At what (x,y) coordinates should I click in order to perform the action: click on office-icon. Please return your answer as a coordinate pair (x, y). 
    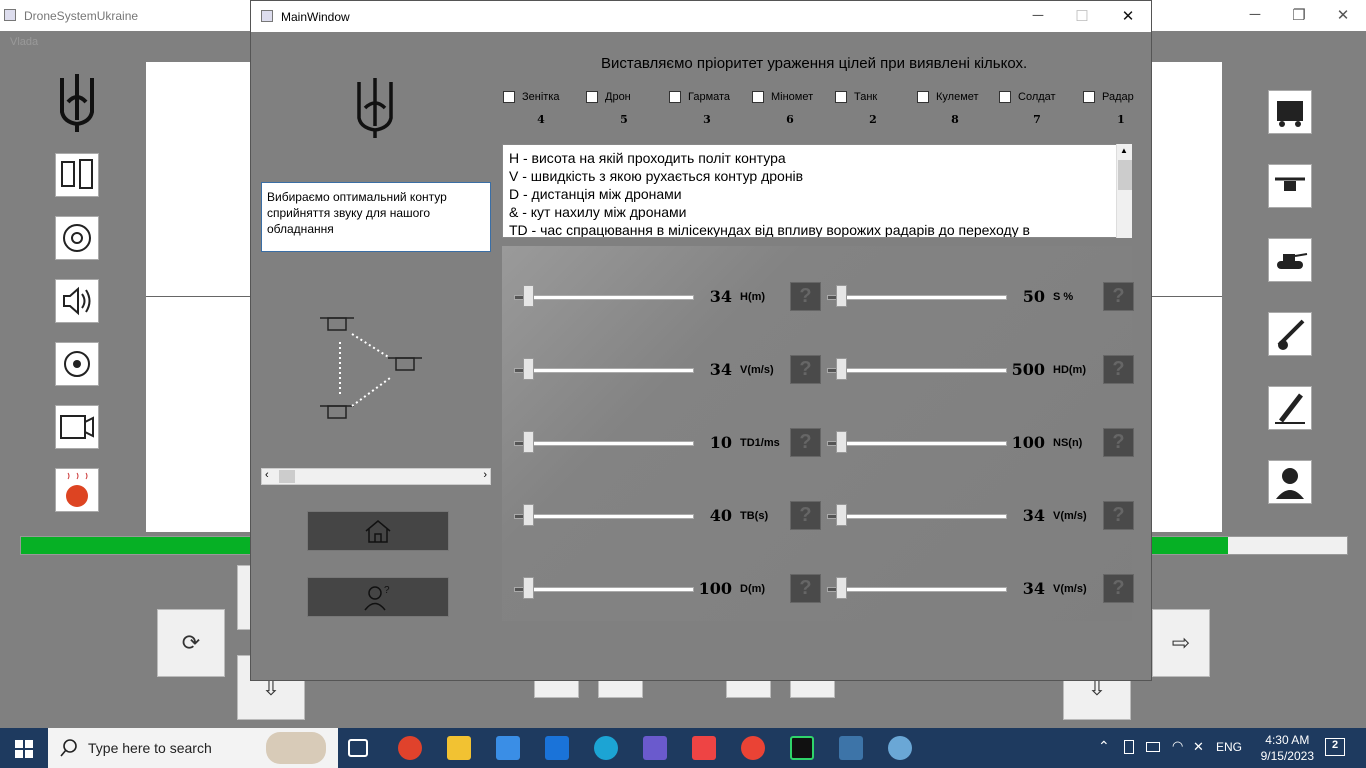
    Looking at the image, I should click on (704, 748).